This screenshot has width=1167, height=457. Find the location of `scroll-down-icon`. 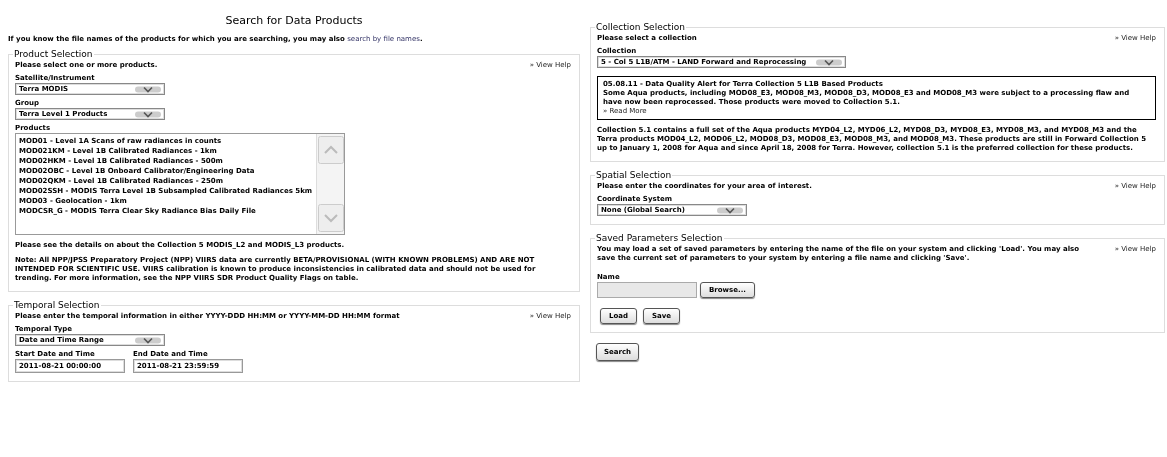

scroll-down-icon is located at coordinates (331, 218).